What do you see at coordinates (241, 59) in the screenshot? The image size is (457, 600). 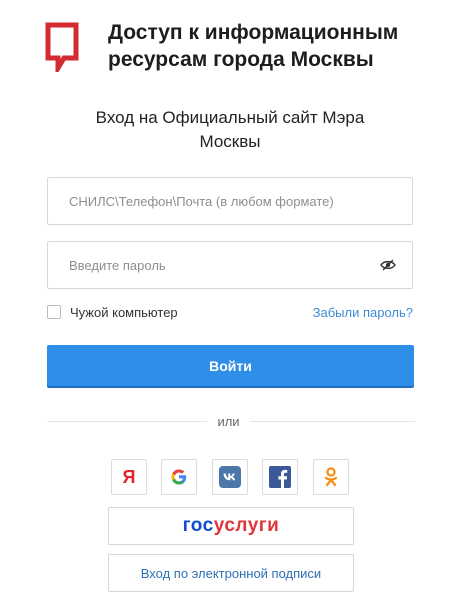 I see `brand-title-line2: ресурсам города Москвы` at bounding box center [241, 59].